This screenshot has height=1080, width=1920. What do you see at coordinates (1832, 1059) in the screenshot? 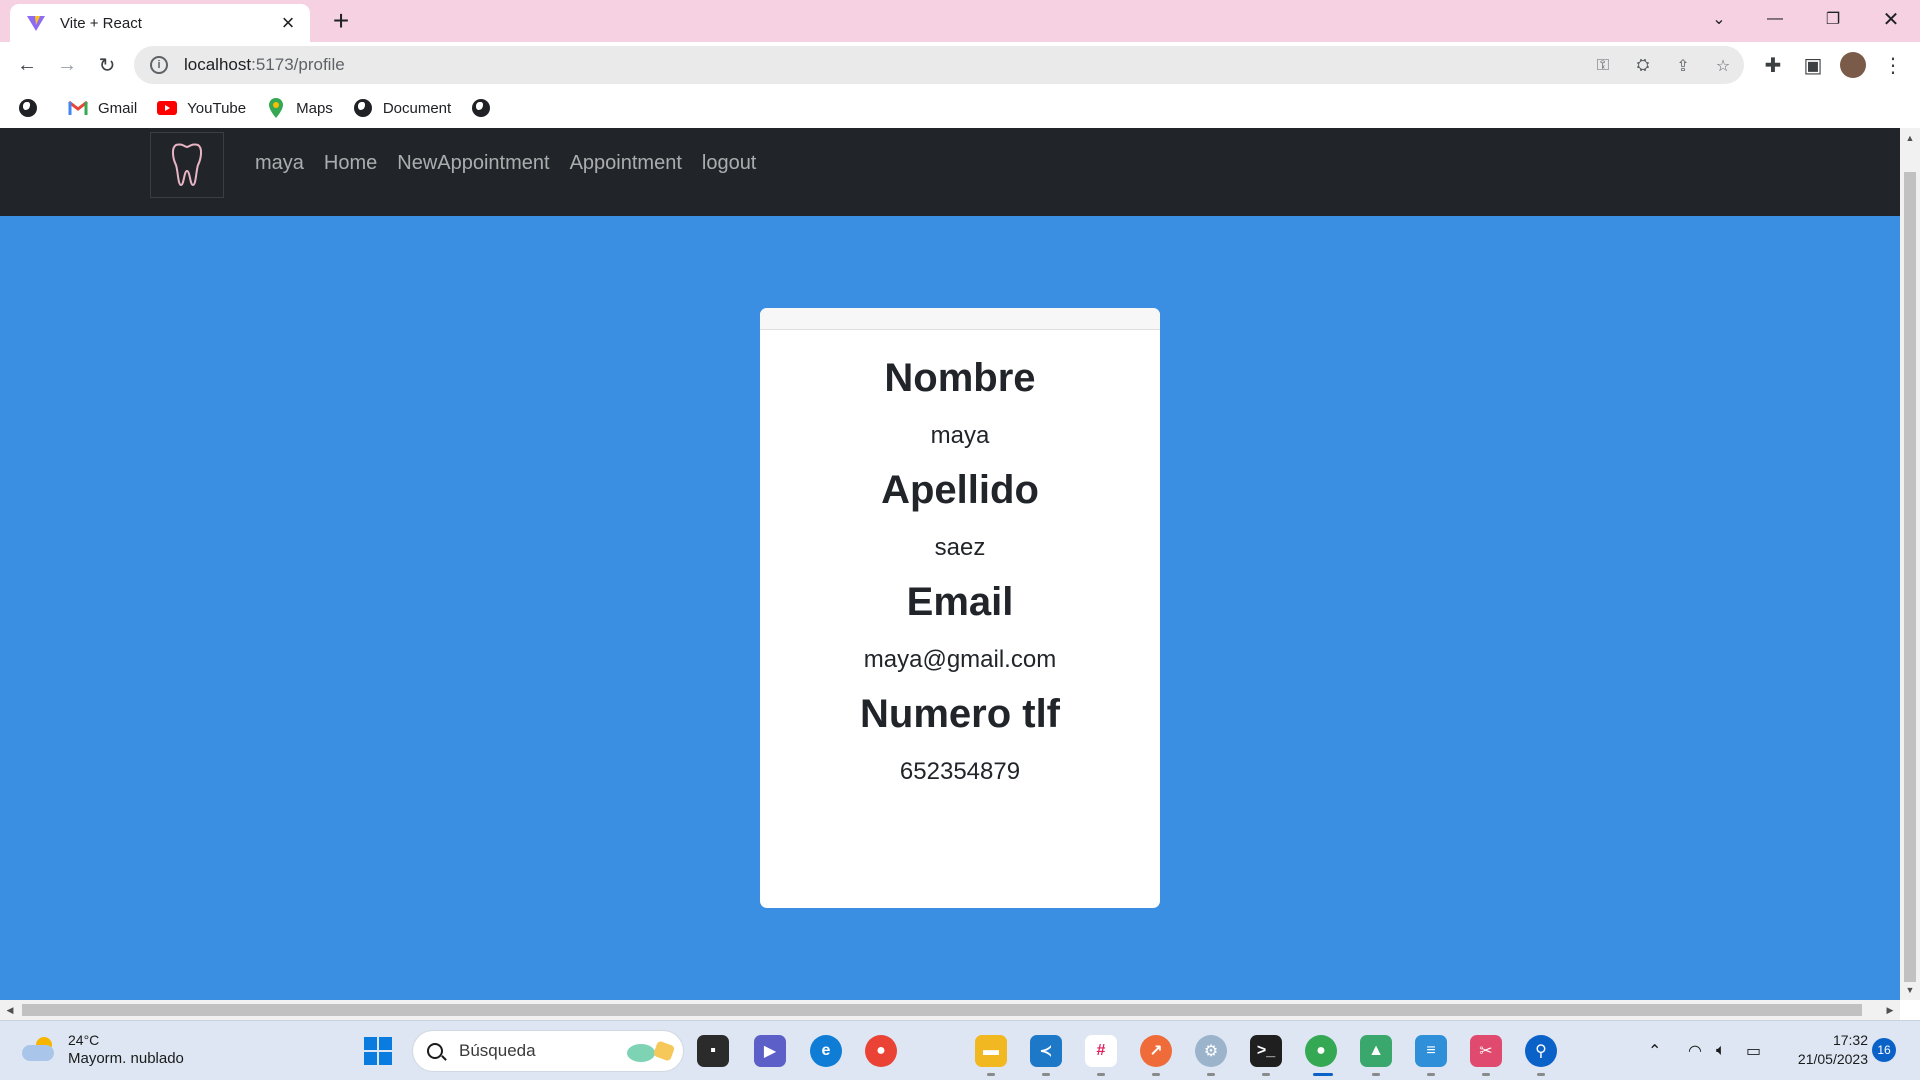
I see `clock-date: 21/05/2023` at bounding box center [1832, 1059].